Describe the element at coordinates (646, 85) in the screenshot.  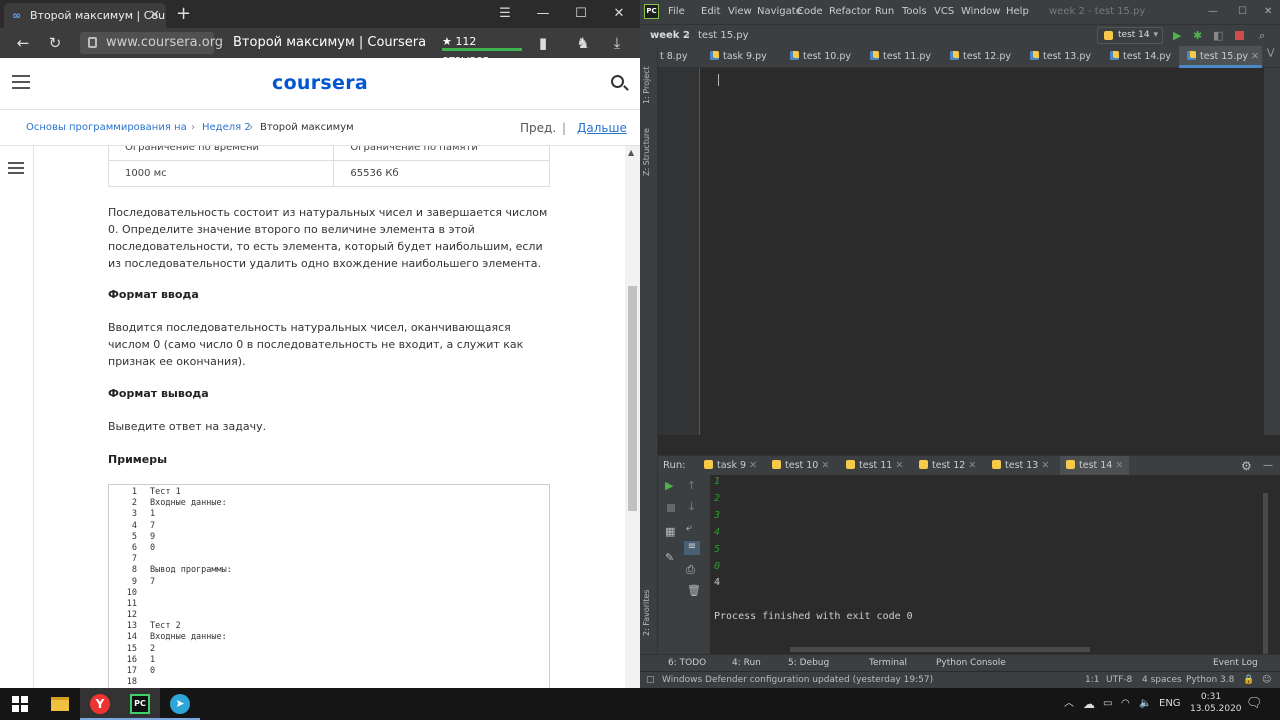
I see `project-panel-tab: 1: Project` at that location.